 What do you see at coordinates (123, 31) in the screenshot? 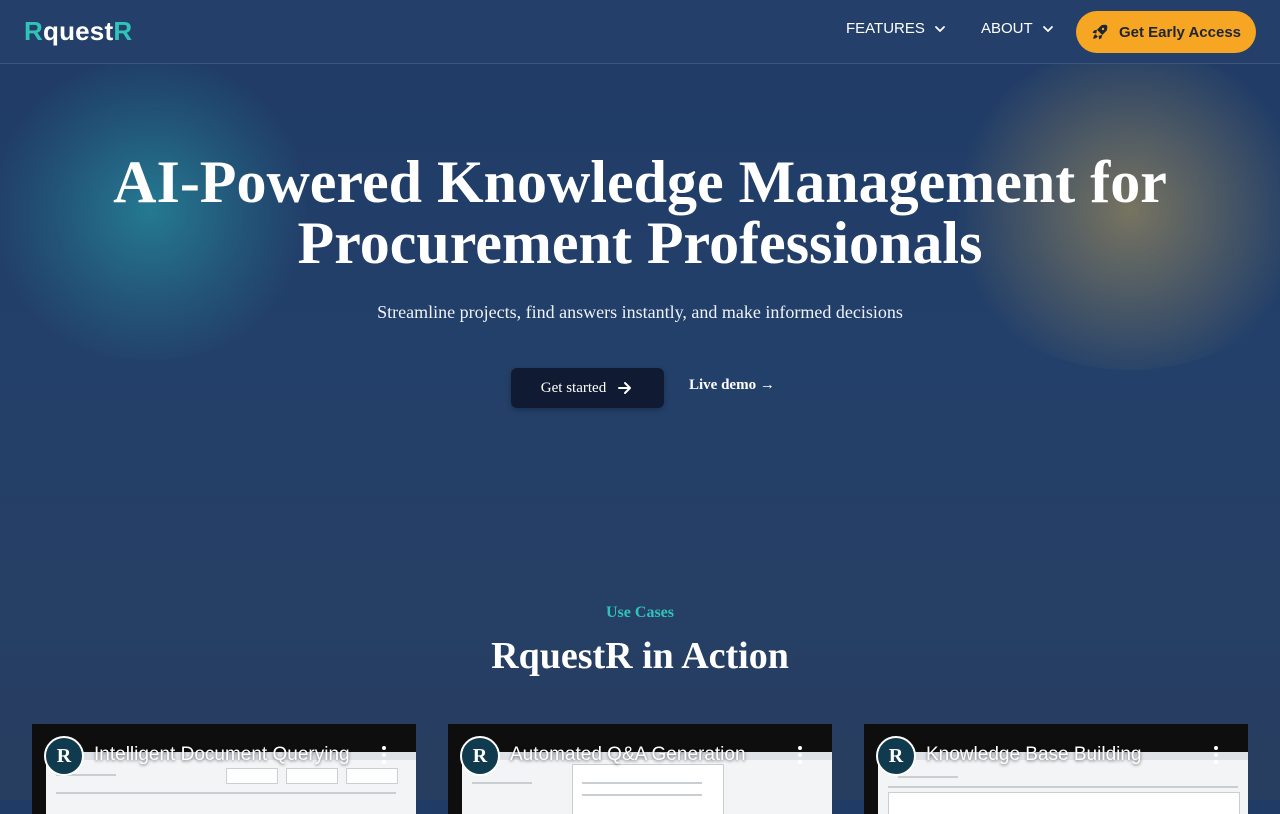
I see `logo-letter-last: R` at bounding box center [123, 31].